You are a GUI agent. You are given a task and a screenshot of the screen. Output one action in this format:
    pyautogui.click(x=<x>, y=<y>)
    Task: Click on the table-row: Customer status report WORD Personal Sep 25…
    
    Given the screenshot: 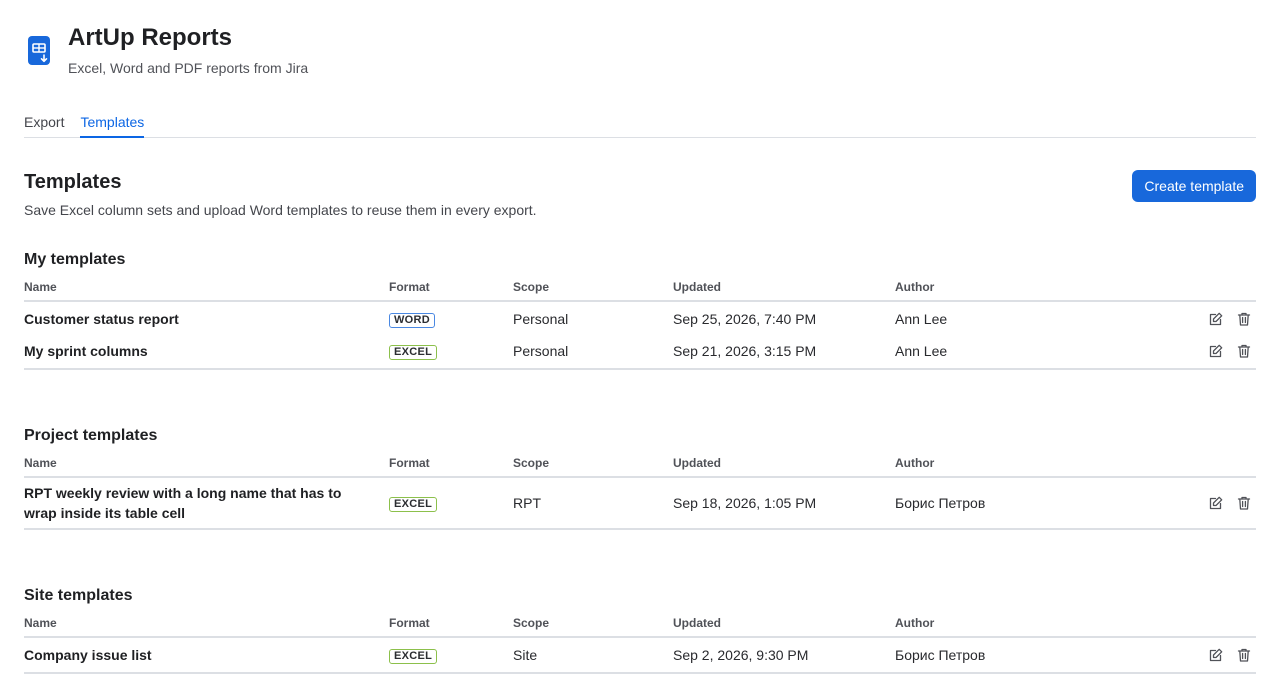 What is the action you would take?
    pyautogui.click(x=640, y=319)
    